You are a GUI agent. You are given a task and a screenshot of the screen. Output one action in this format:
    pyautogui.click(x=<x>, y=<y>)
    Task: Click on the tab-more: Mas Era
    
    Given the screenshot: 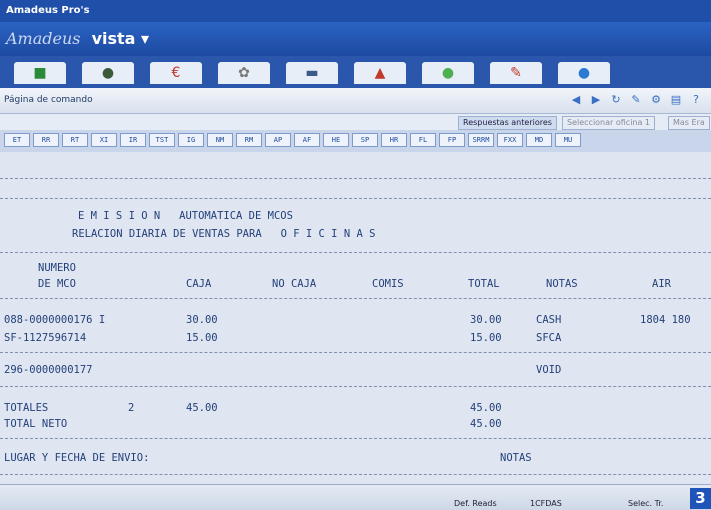 What is the action you would take?
    pyautogui.click(x=689, y=123)
    